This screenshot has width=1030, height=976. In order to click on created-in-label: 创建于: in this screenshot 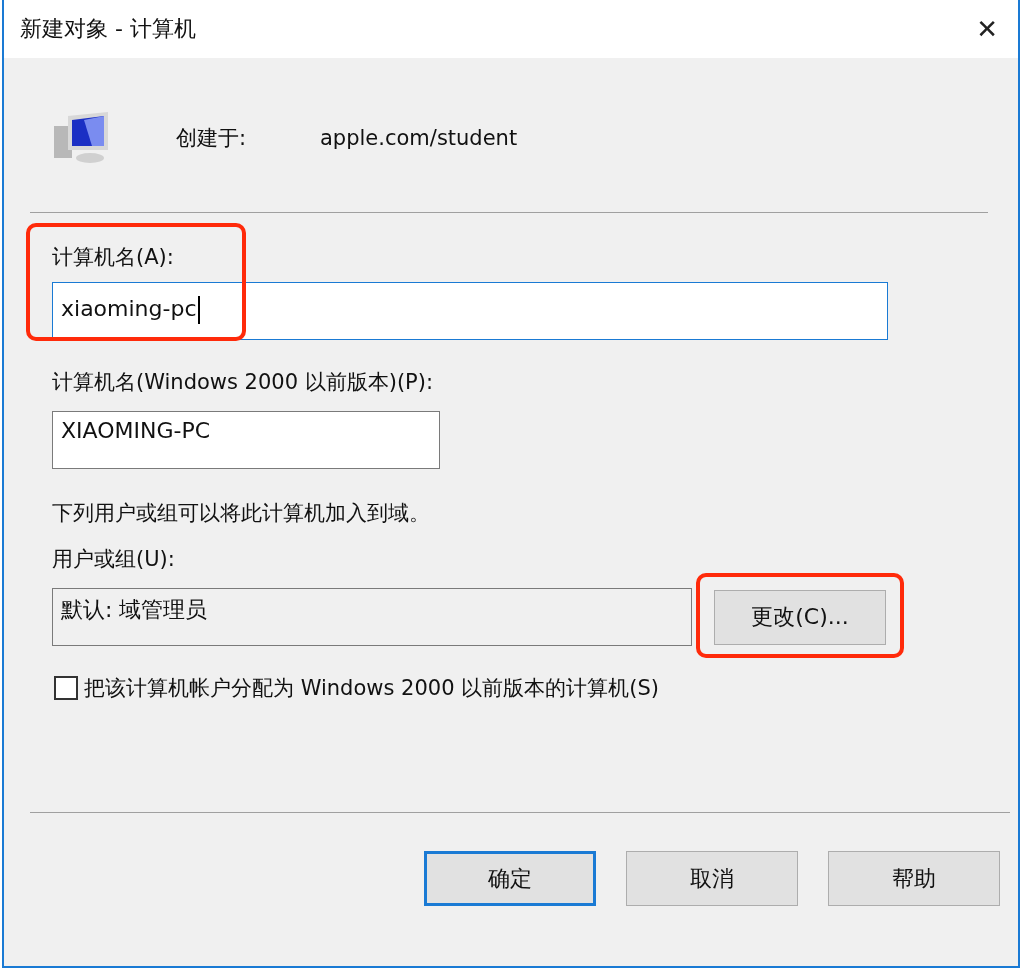, I will do `click(212, 138)`.